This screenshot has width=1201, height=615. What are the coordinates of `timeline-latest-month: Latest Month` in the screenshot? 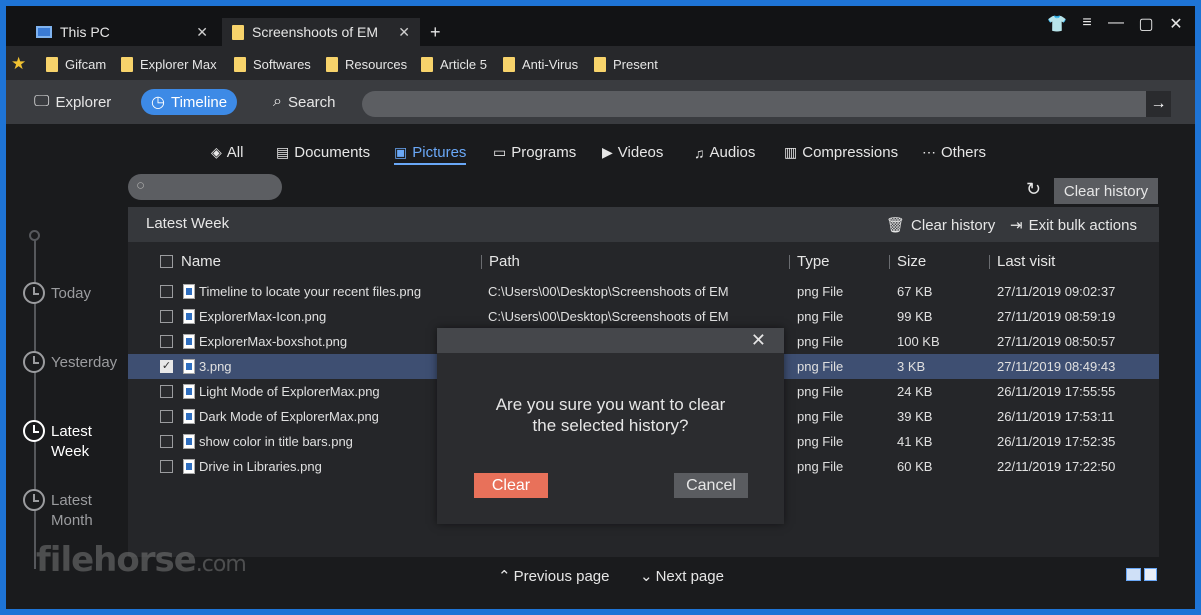 It's located at (91, 511).